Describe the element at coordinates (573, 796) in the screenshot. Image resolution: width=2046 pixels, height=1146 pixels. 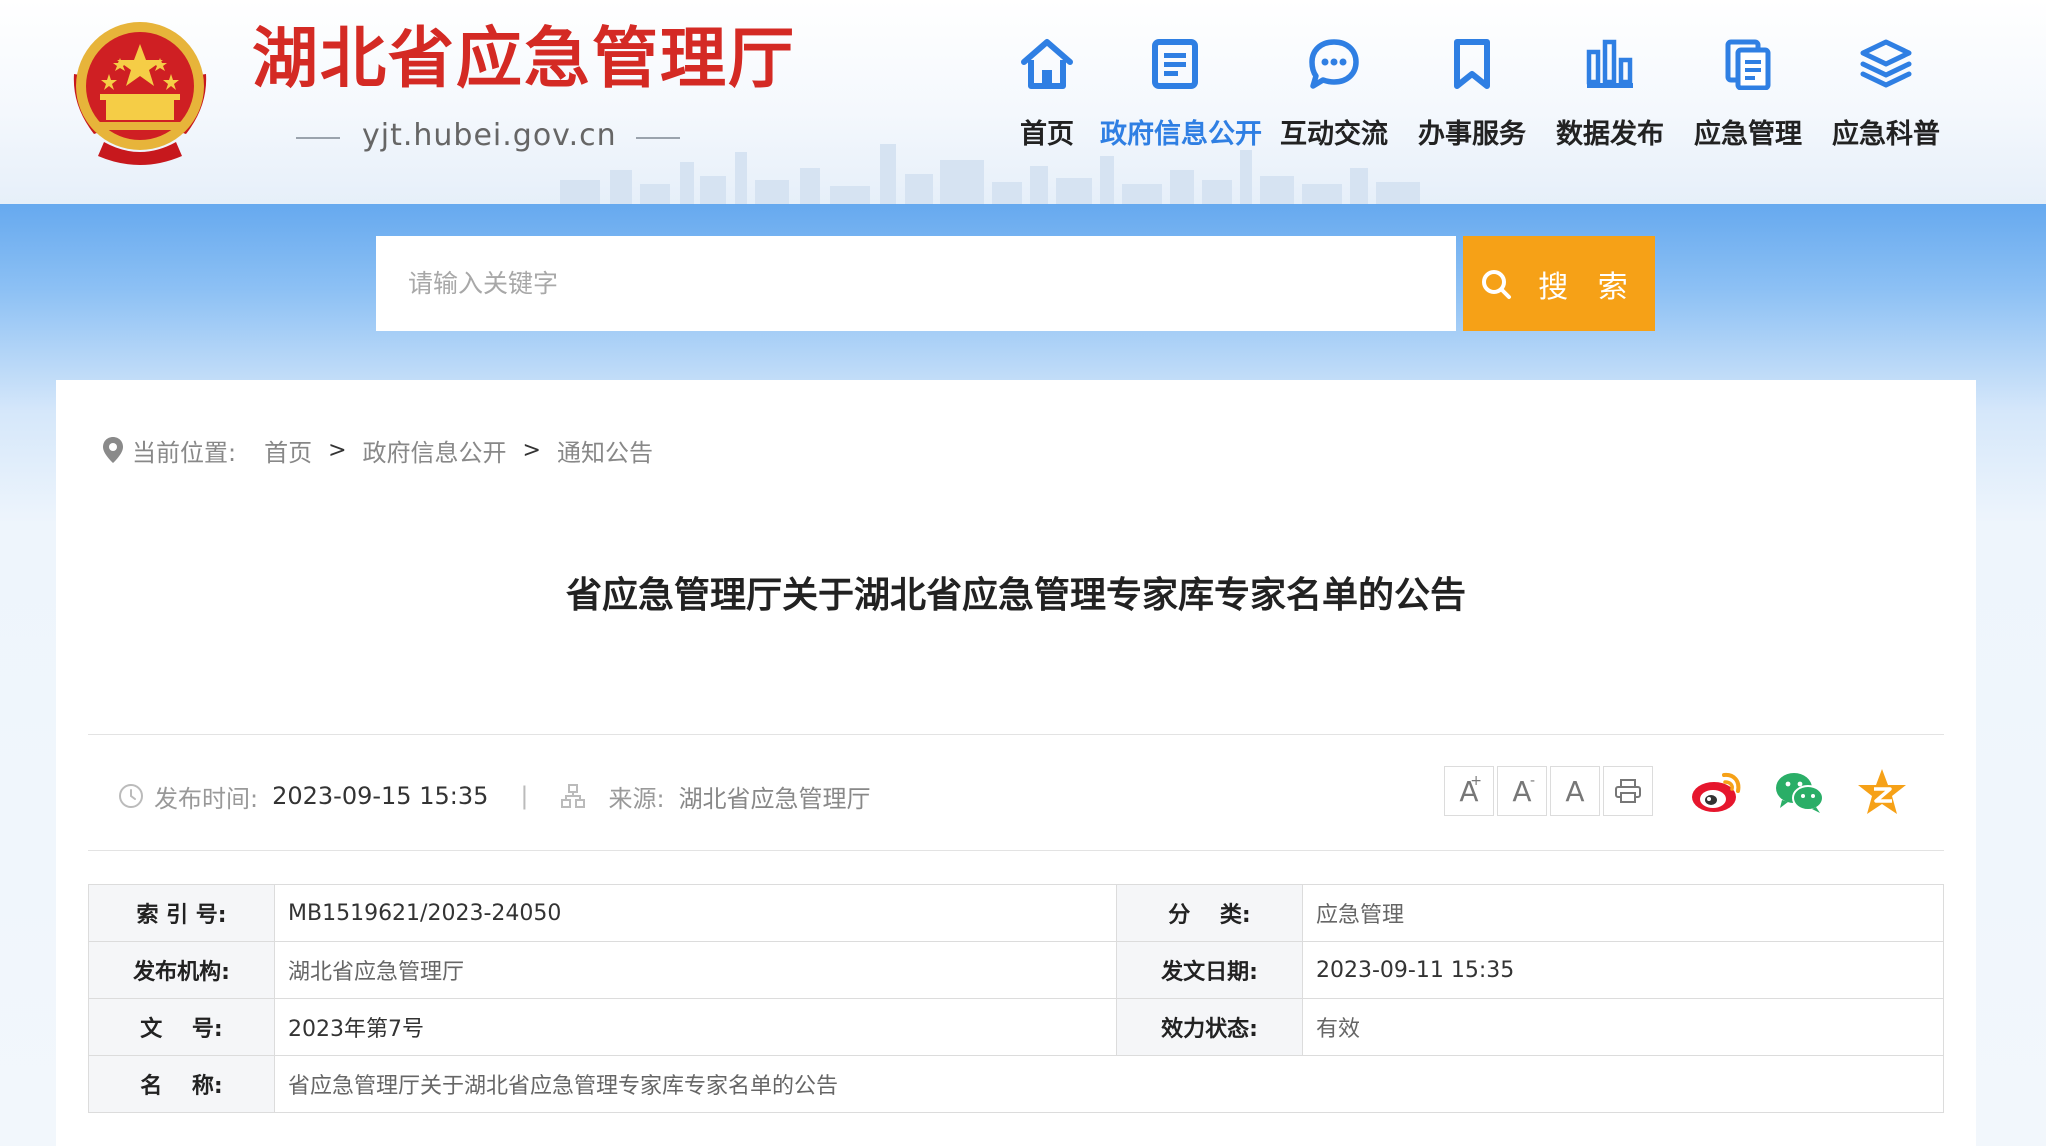
I see `organization-icon` at that location.